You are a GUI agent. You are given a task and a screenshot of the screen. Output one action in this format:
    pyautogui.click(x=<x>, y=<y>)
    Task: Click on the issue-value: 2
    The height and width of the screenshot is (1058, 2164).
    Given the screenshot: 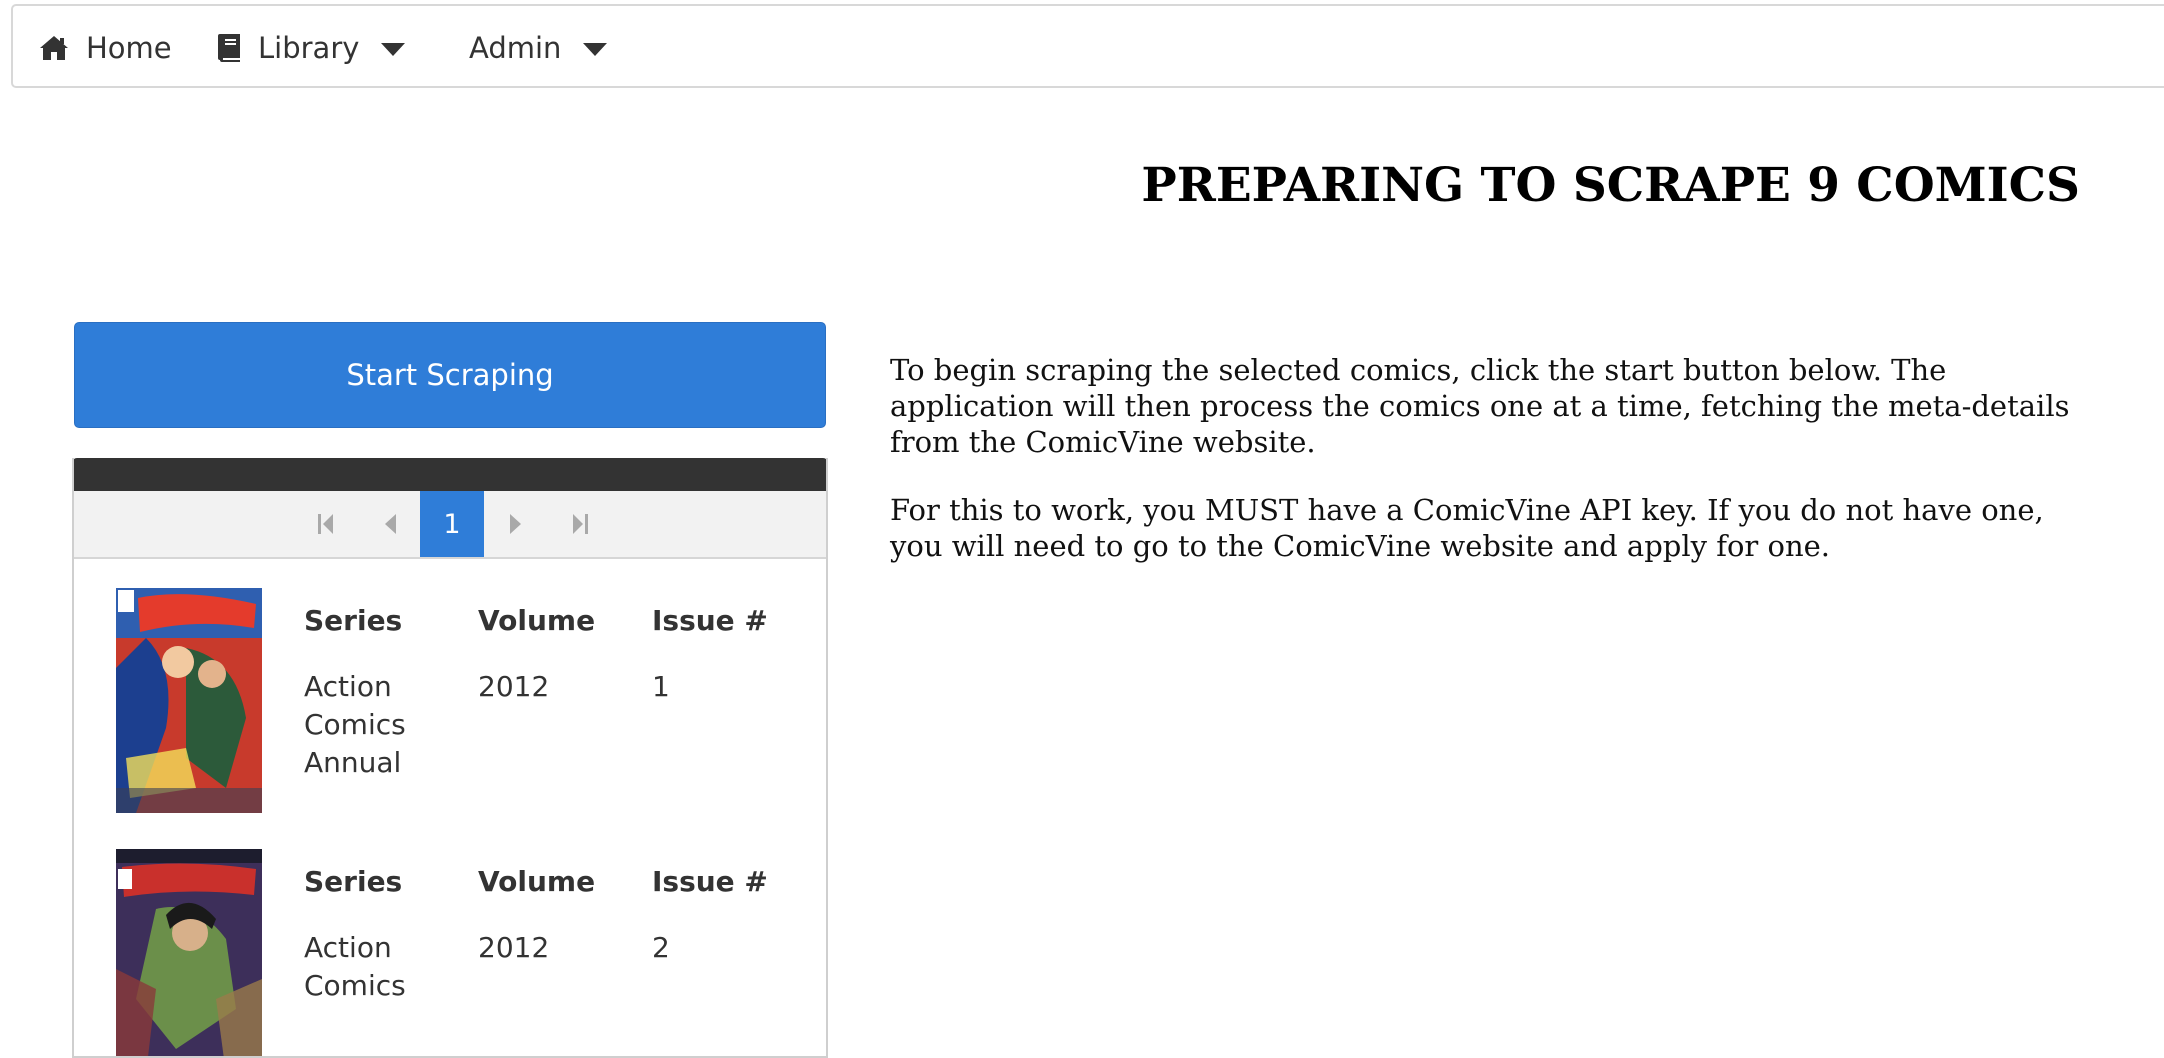 What is the action you would take?
    pyautogui.click(x=661, y=947)
    